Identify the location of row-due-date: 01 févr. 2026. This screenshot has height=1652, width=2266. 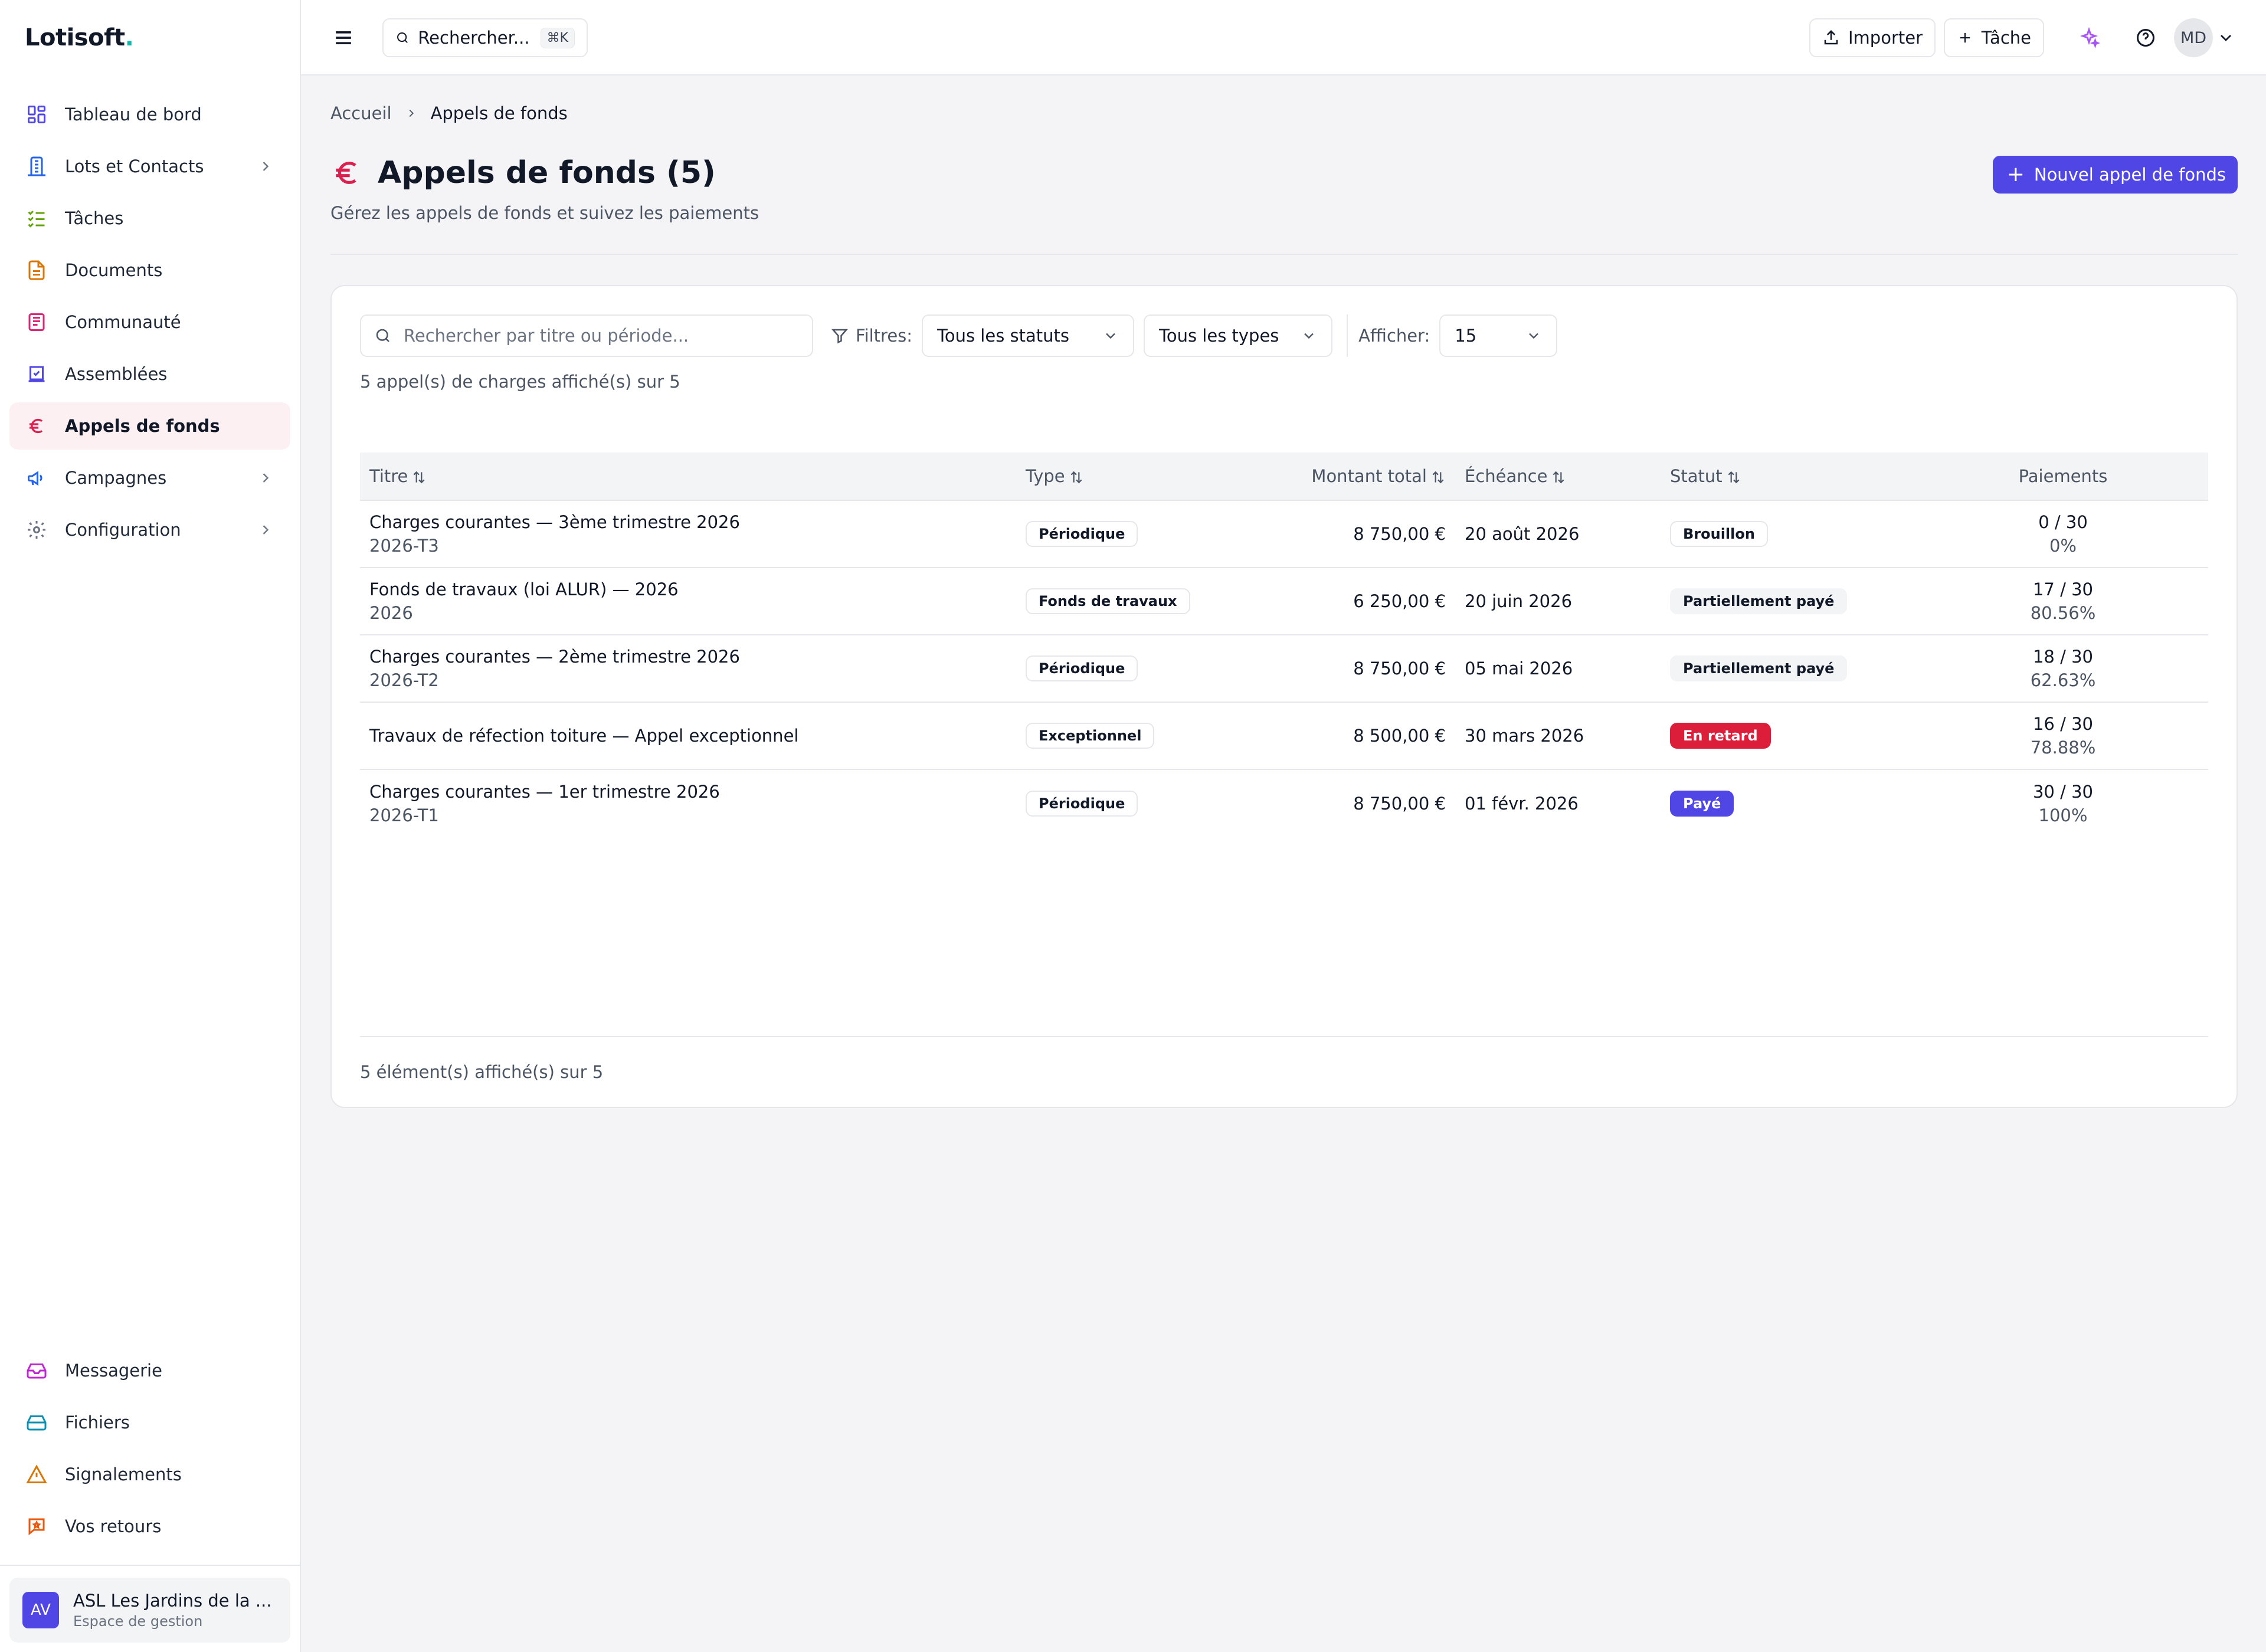
(1522, 804).